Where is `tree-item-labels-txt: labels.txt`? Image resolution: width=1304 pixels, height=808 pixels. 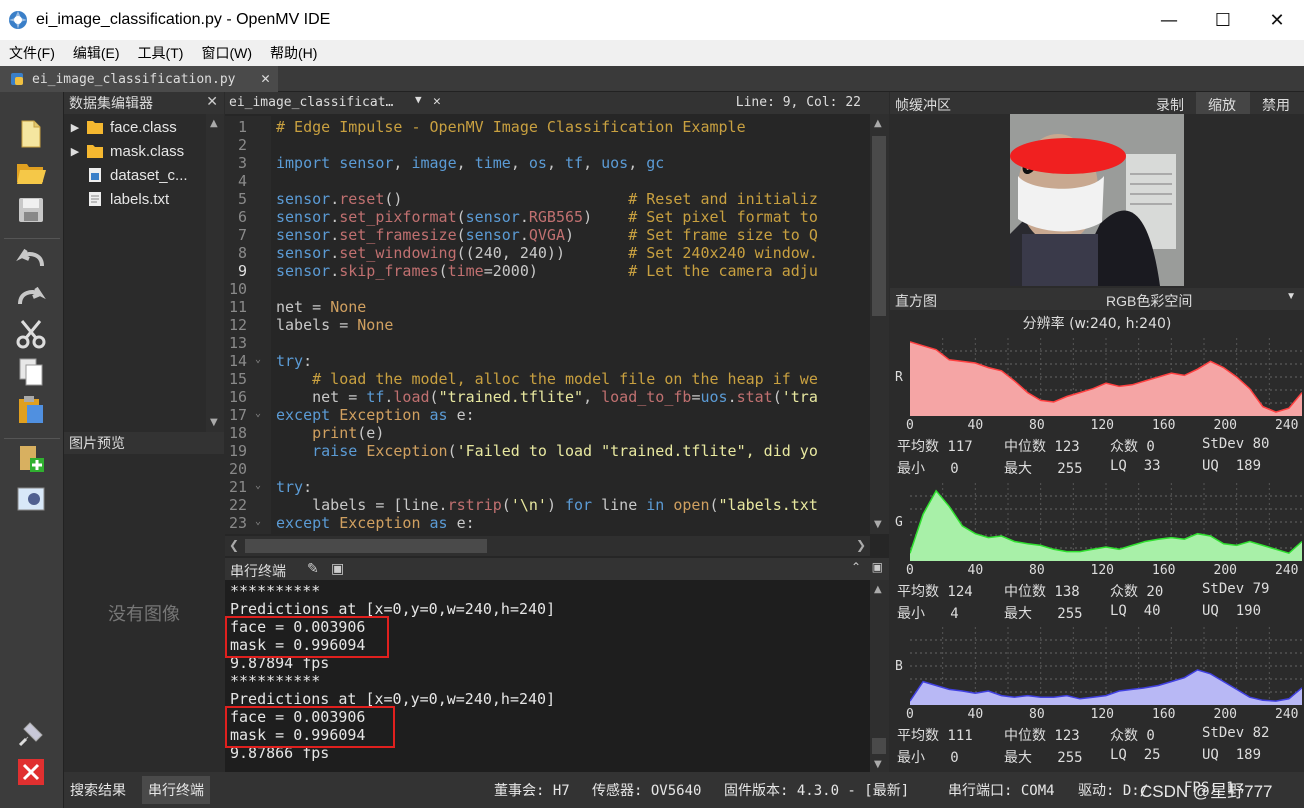
tree-item-labels-txt: labels.txt is located at coordinates (134, 199).